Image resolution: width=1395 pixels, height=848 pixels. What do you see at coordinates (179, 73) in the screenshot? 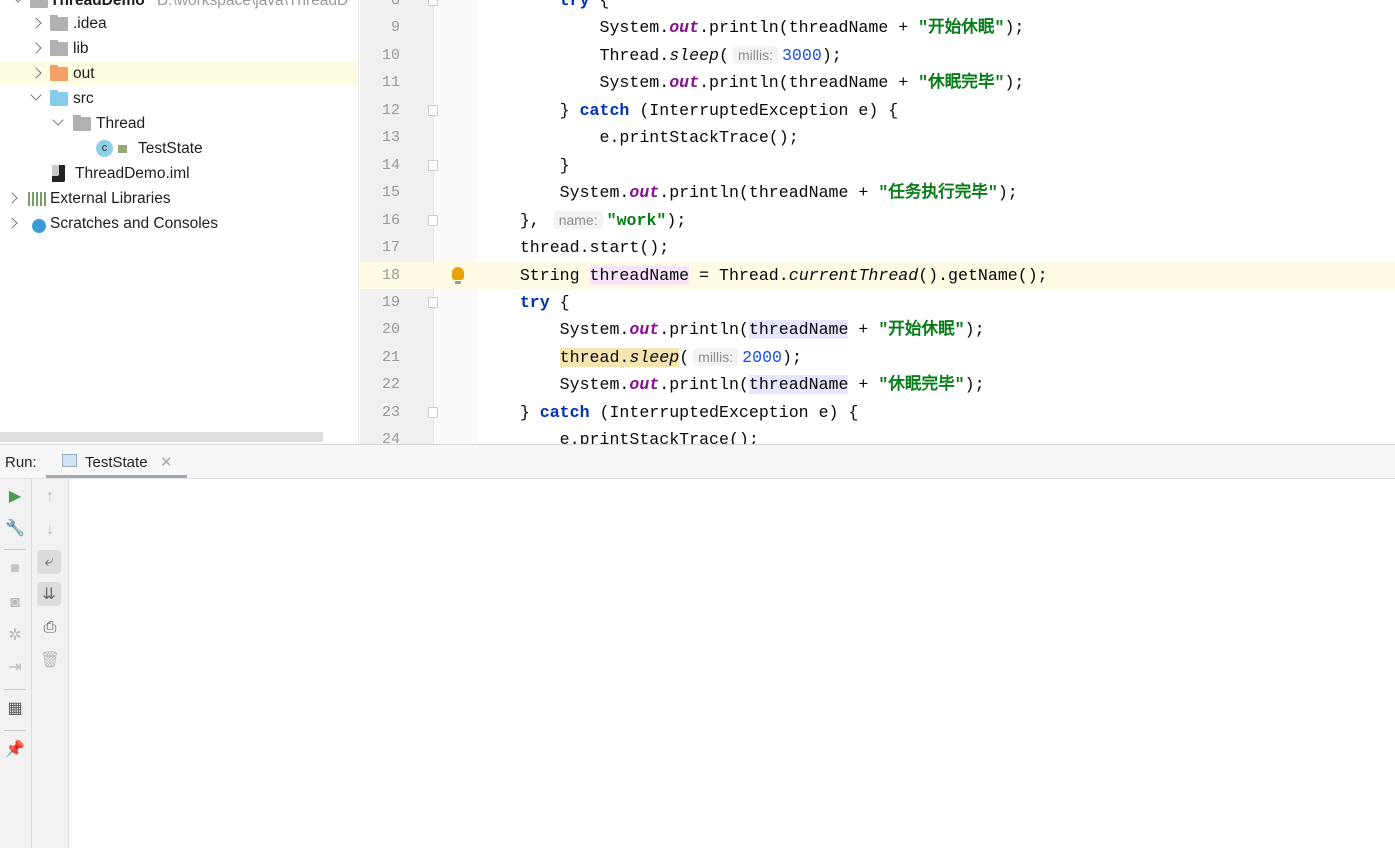
I see `tree-item: out` at bounding box center [179, 73].